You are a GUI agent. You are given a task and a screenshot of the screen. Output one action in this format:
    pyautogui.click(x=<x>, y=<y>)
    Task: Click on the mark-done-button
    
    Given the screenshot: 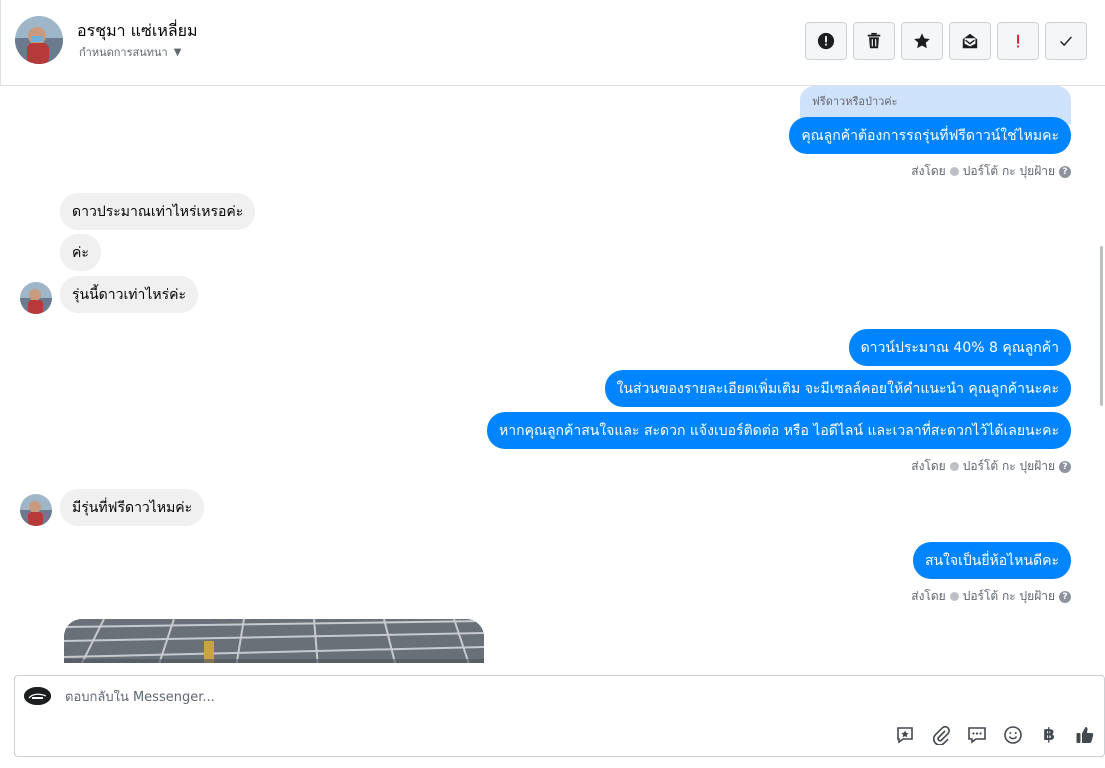 What is the action you would take?
    pyautogui.click(x=1066, y=41)
    